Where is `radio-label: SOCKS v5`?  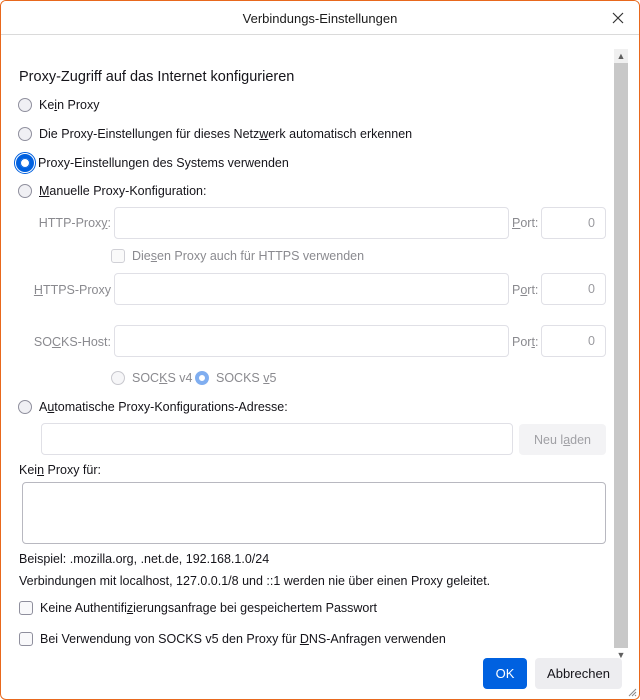
radio-label: SOCKS v5 is located at coordinates (246, 378).